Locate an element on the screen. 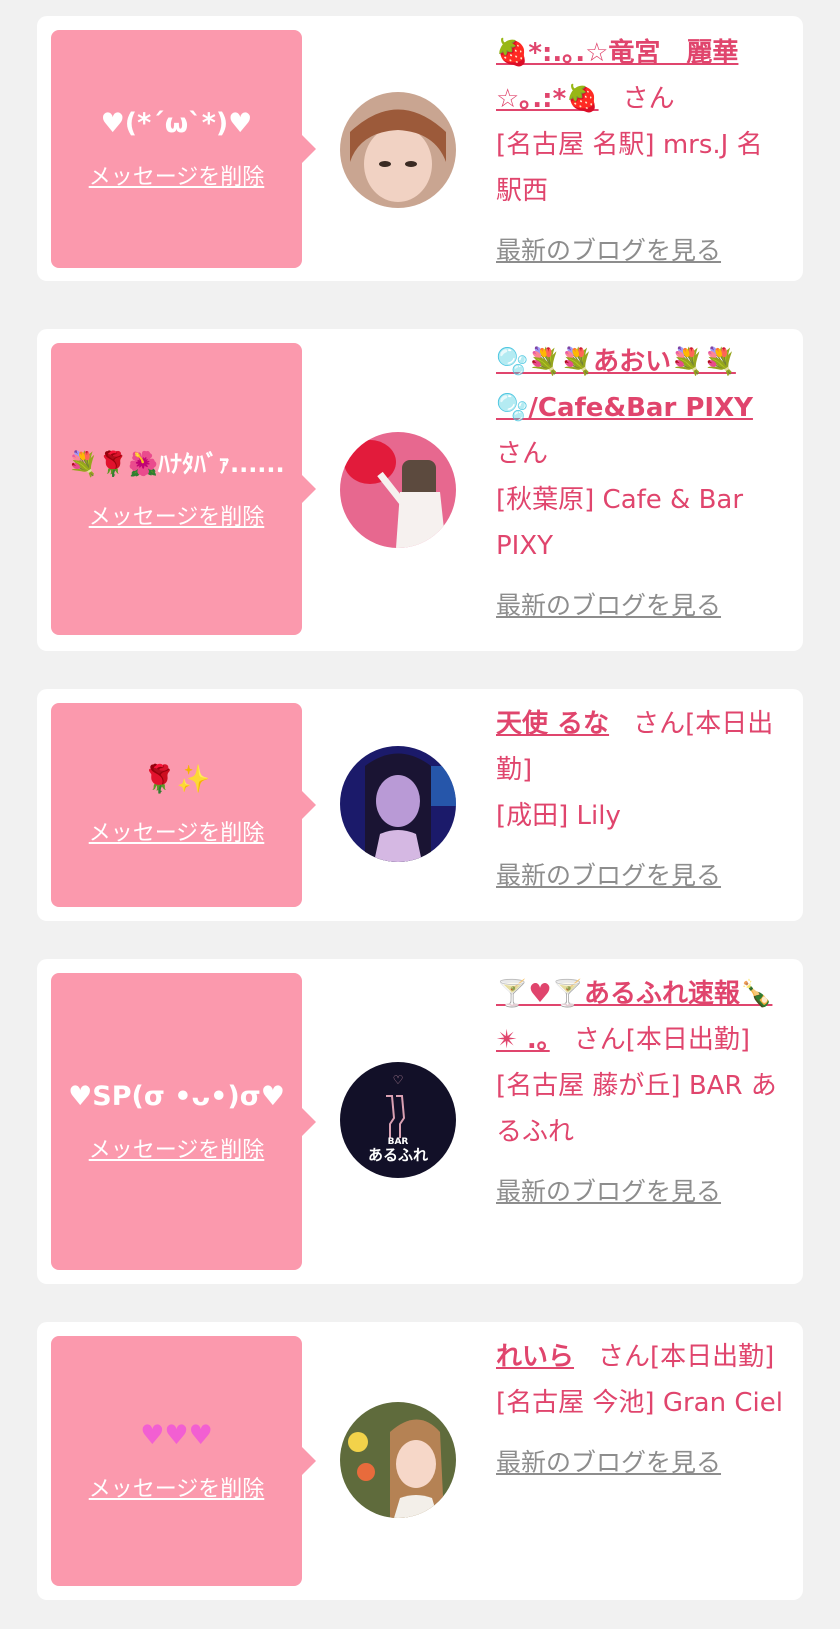 The image size is (840, 1629). shop-name: [名古屋 藤が丘] BAR あるふれ is located at coordinates (636, 1109).